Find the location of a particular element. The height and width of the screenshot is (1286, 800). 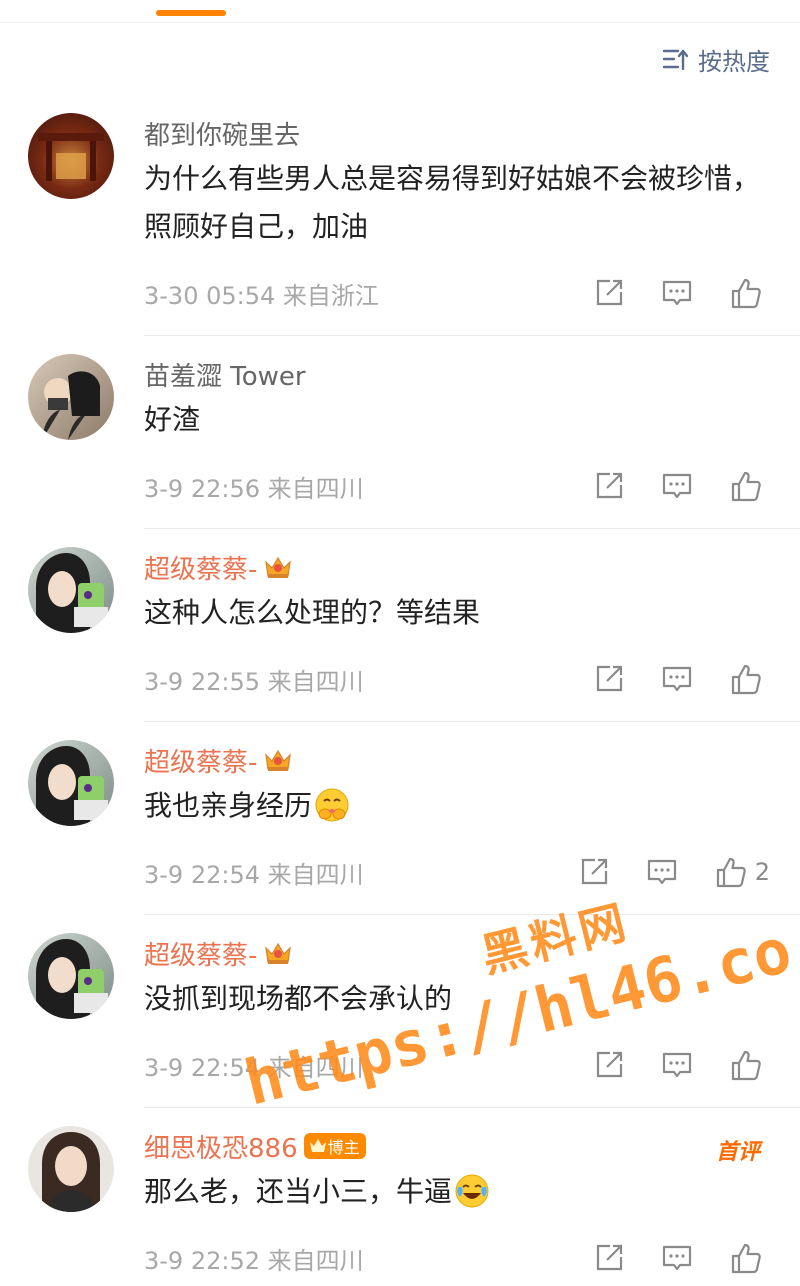

comment-meta: 3-30 05:54 来自浙江 is located at coordinates (261, 295).